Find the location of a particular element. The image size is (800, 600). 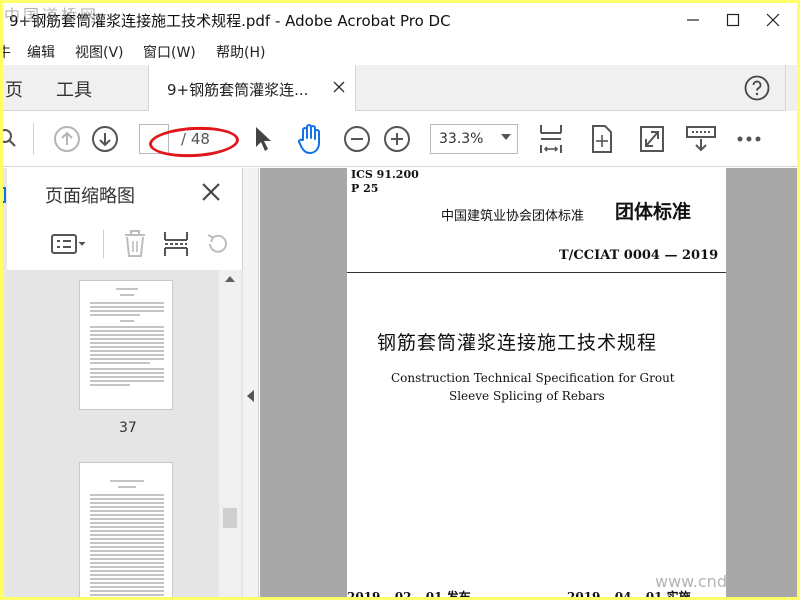

issue-date: 2019 – 02 – 01 发布 is located at coordinates (409, 593).